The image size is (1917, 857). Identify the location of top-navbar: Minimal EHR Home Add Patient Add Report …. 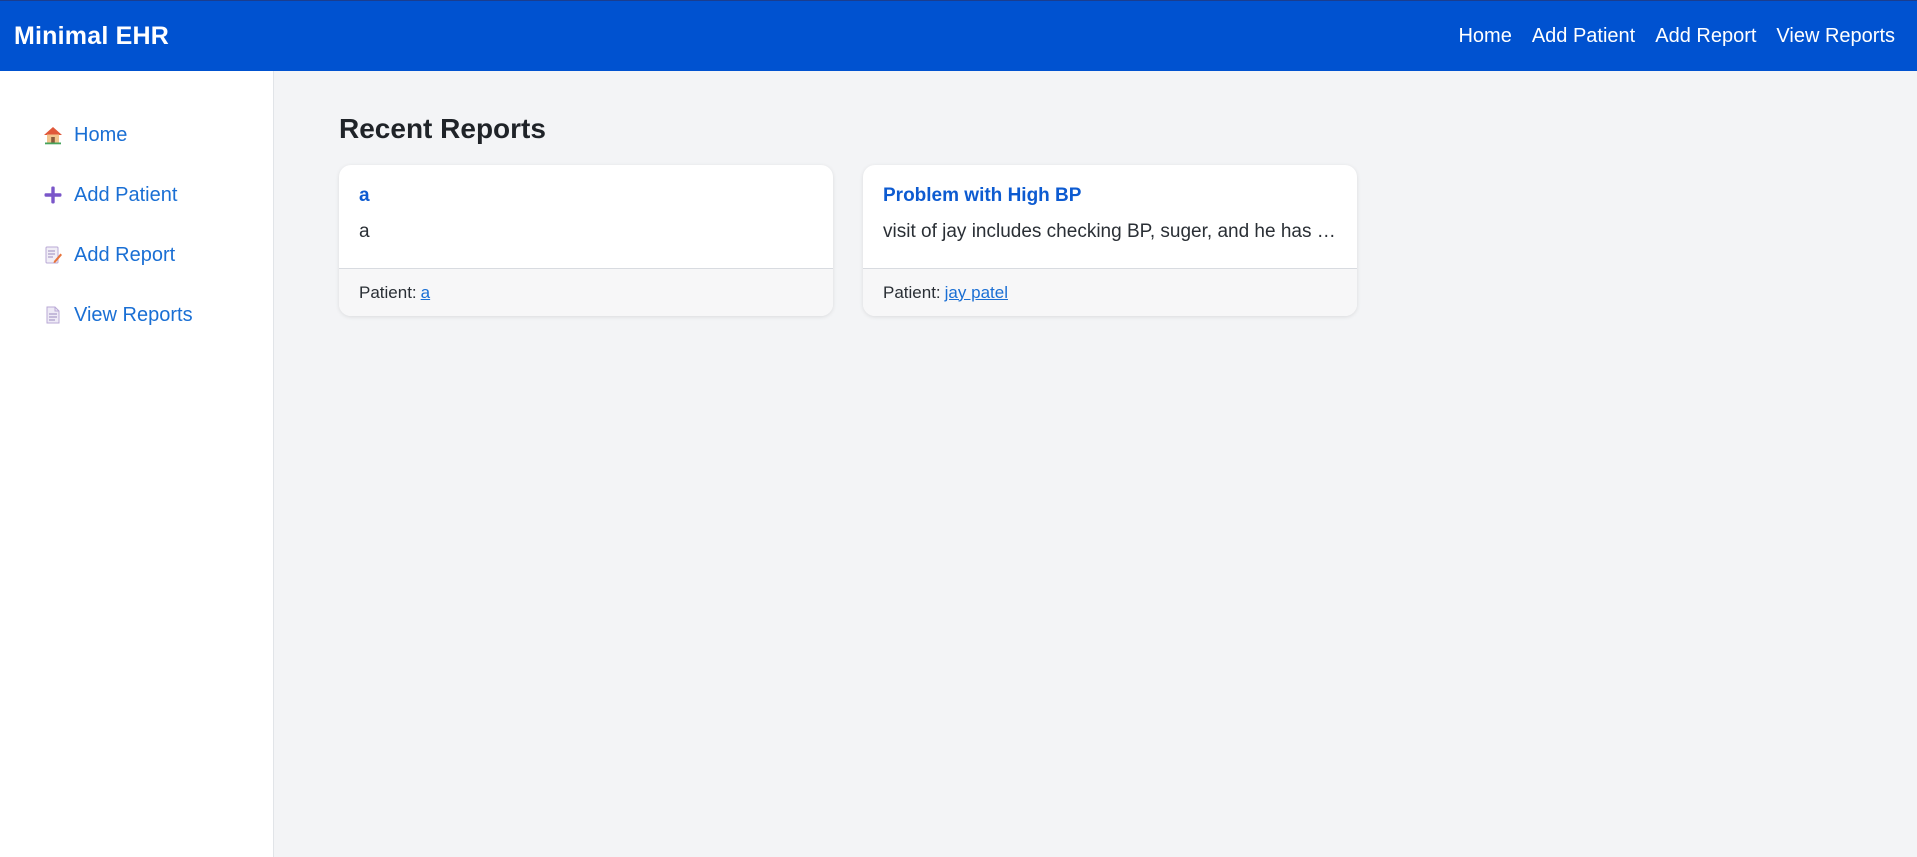
(958, 35).